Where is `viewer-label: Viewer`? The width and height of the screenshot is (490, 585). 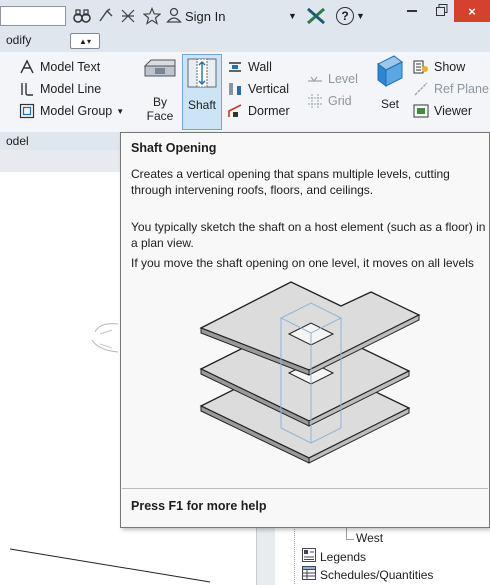 viewer-label: Viewer is located at coordinates (453, 111).